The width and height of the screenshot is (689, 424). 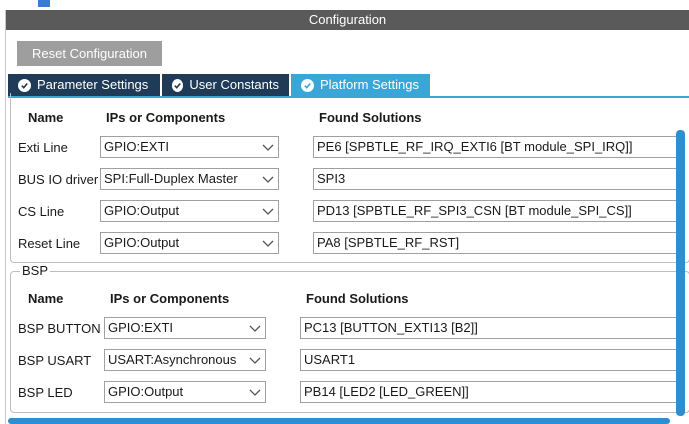 What do you see at coordinates (489, 360) in the screenshot?
I see `solution-field: USART1` at bounding box center [489, 360].